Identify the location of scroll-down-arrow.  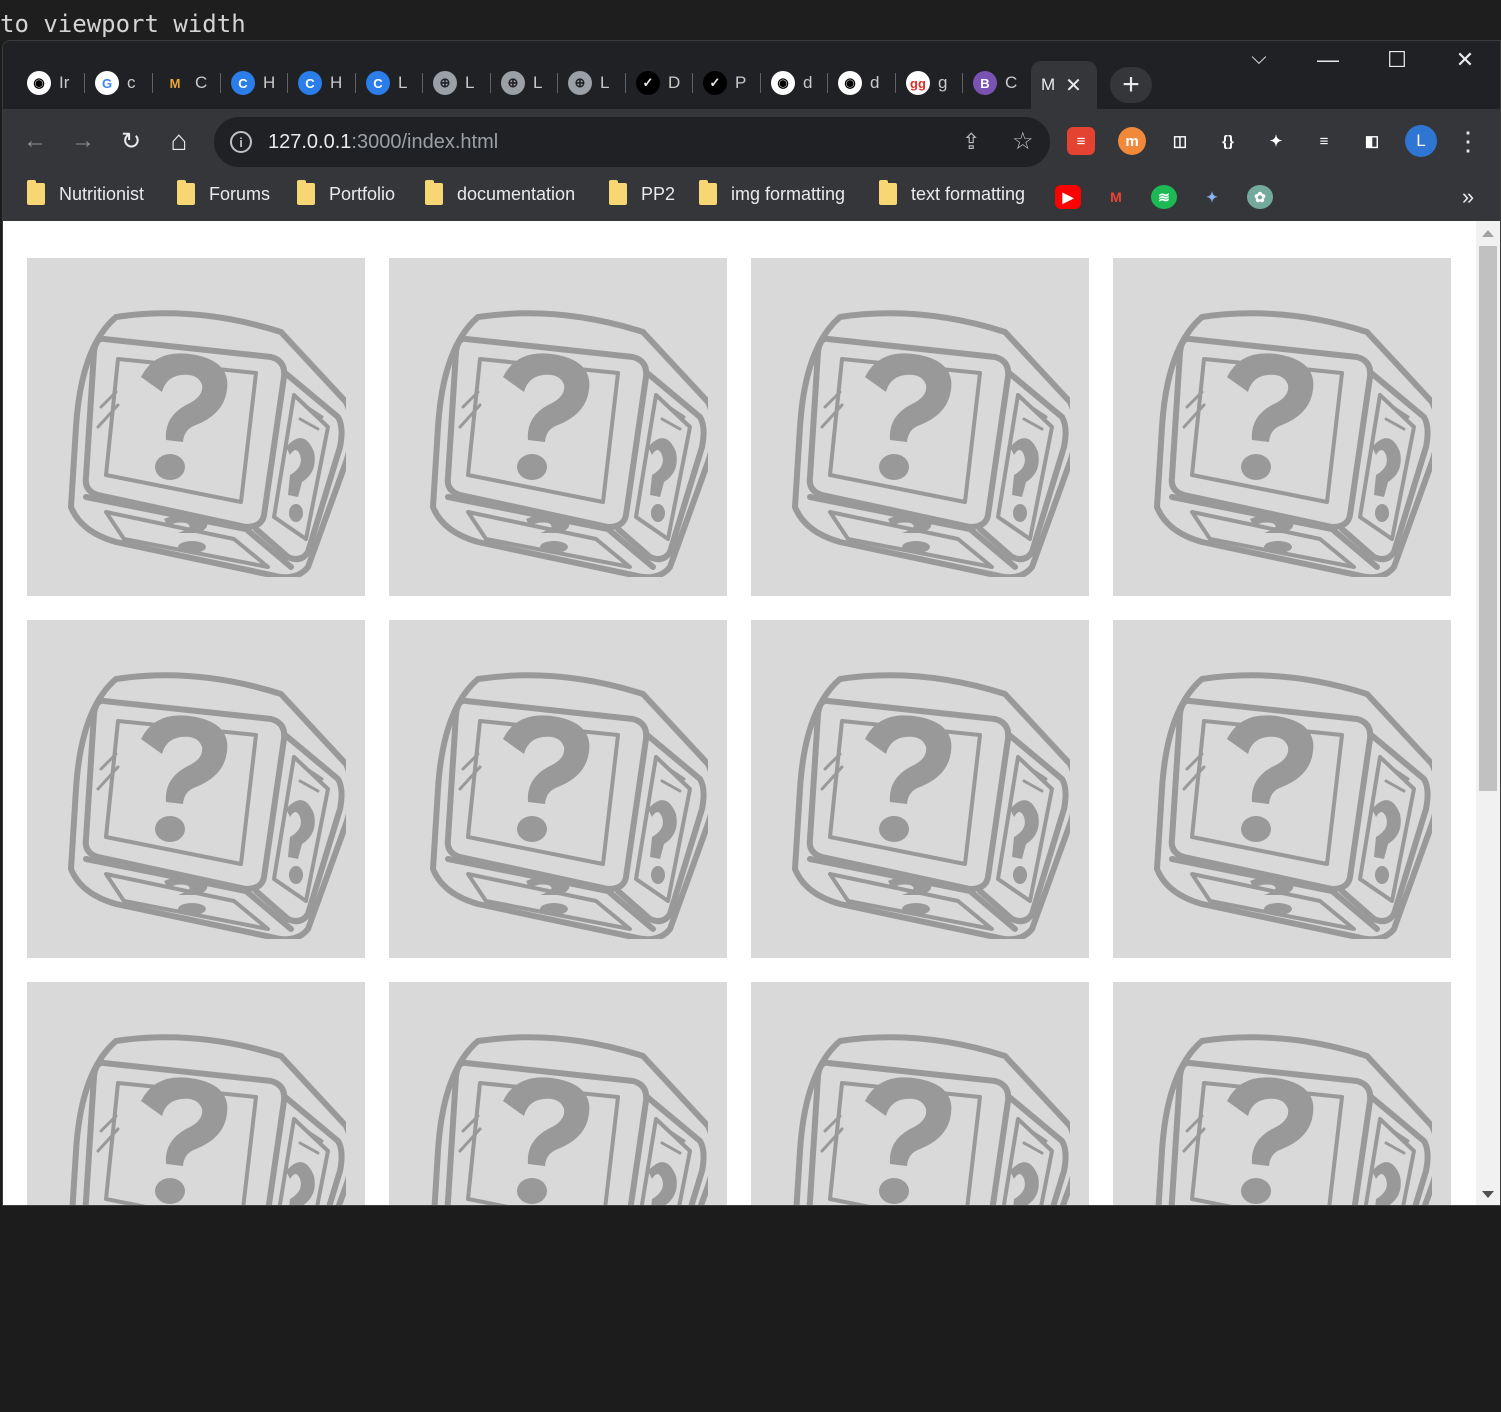
(1488, 1194).